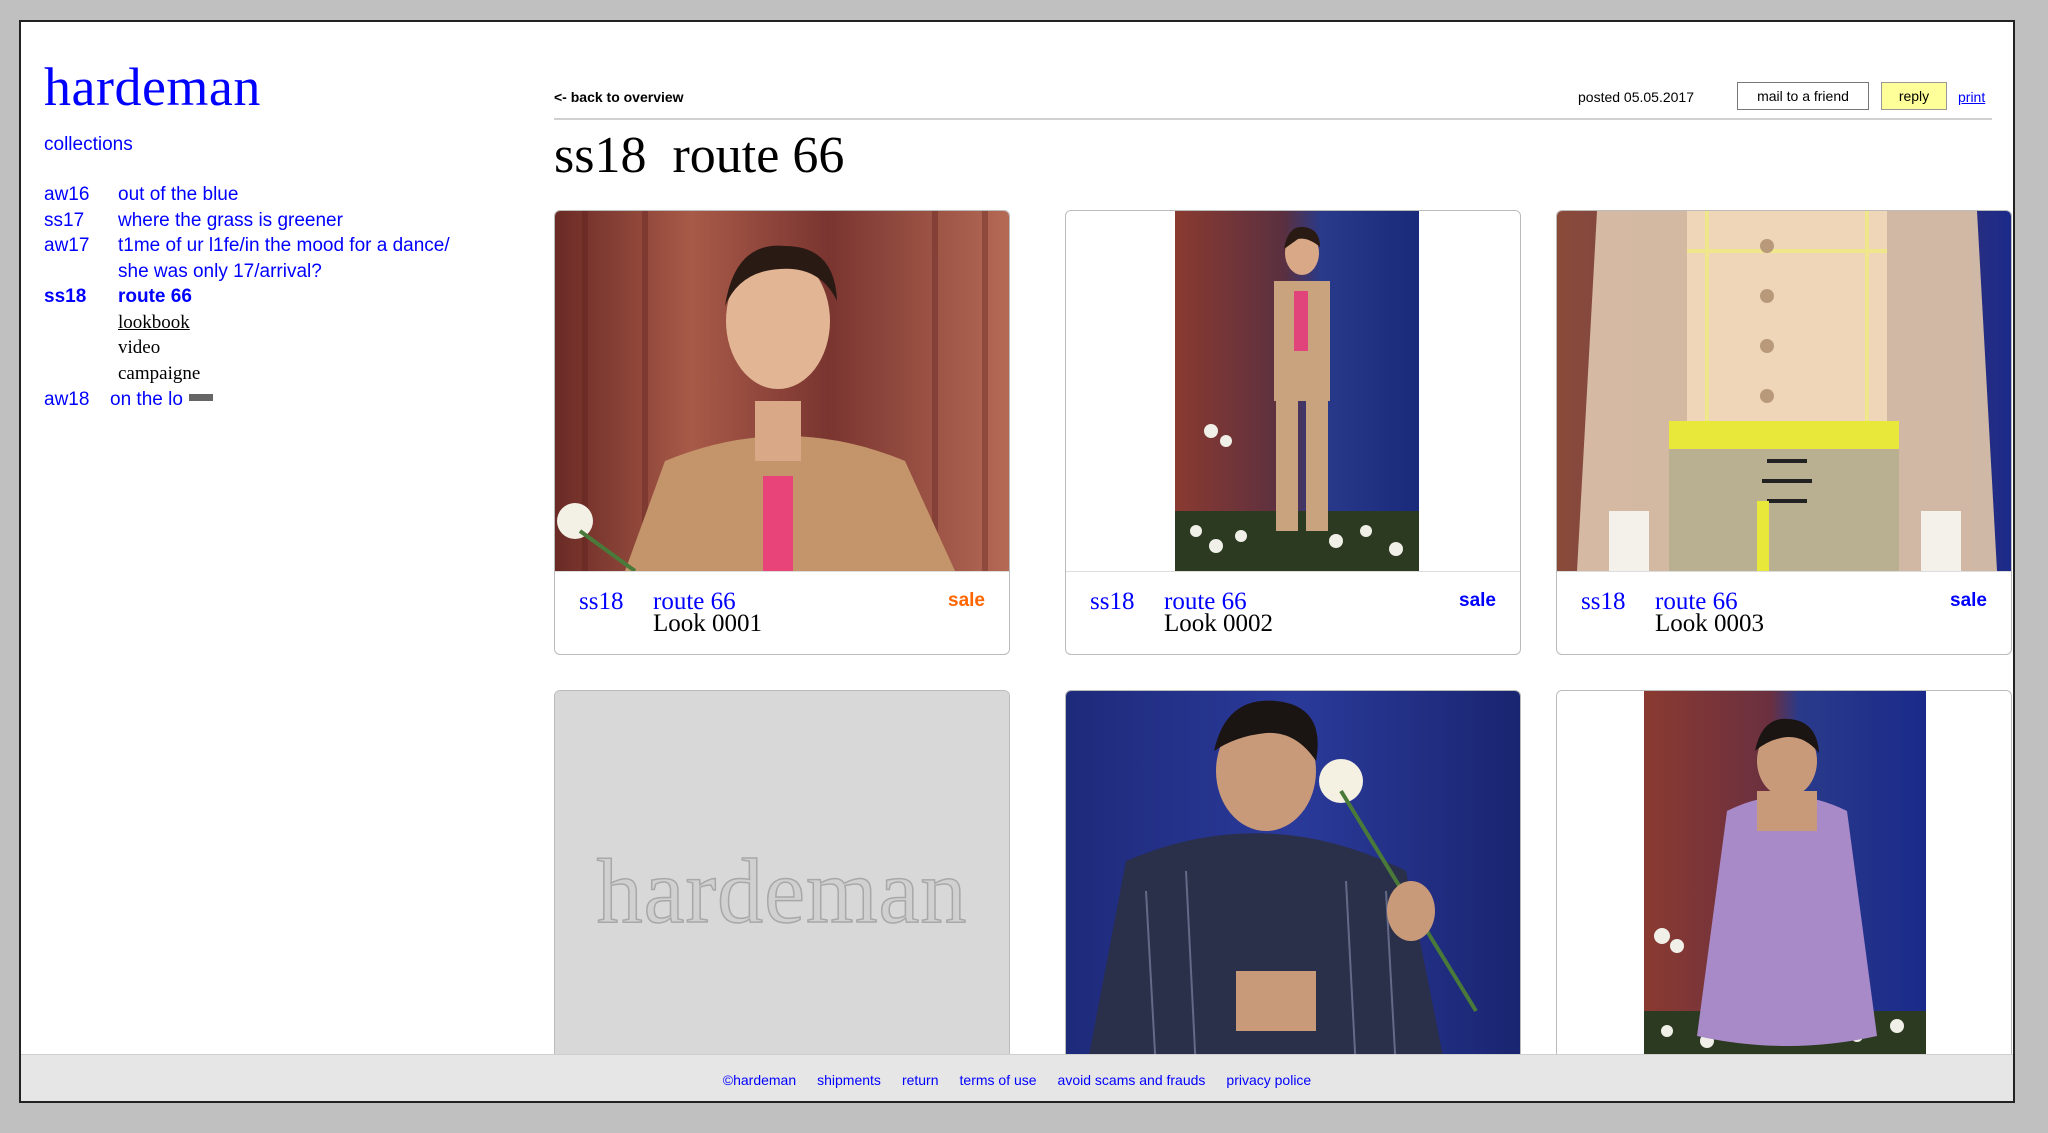 This screenshot has width=2048, height=1133. I want to click on nav-season: ss17, so click(81, 221).